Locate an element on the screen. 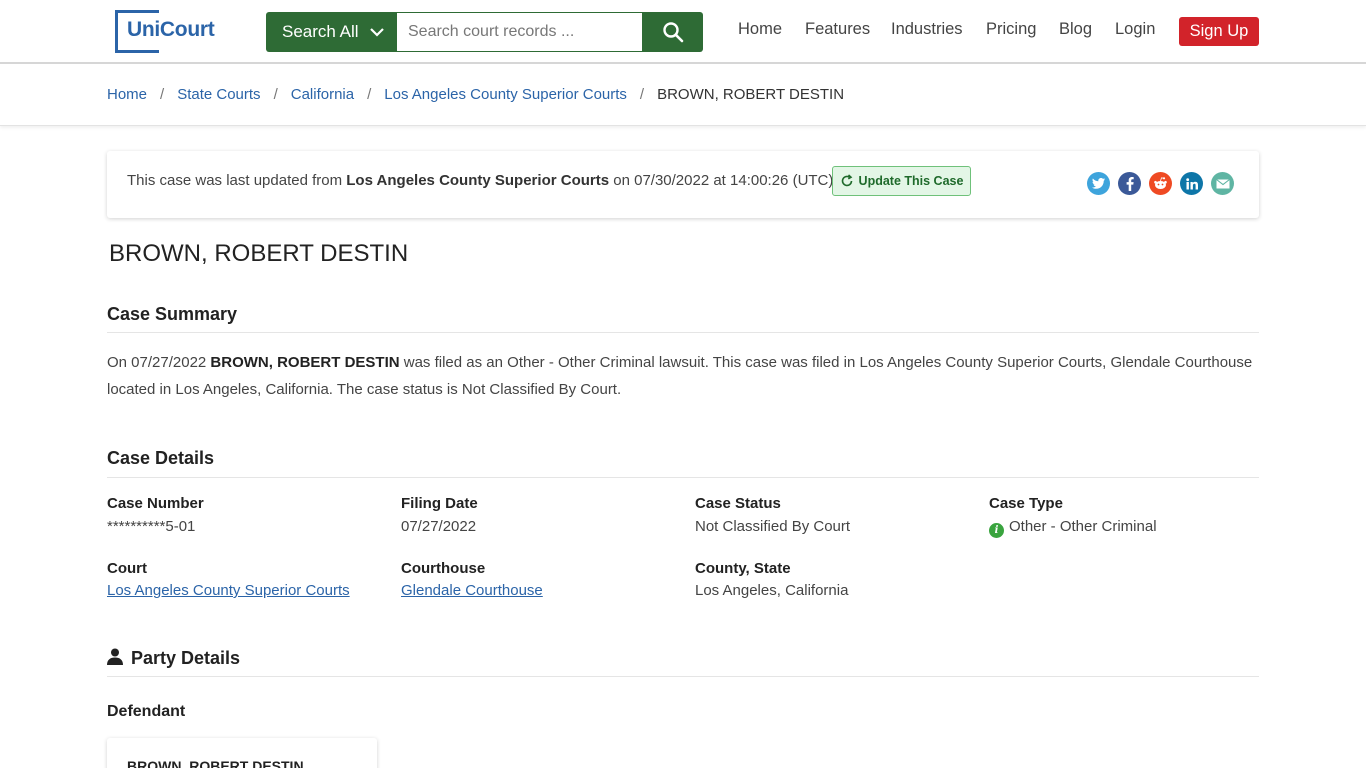 Image resolution: width=1366 pixels, height=768 pixels. search-bar: Search All is located at coordinates (484, 32).